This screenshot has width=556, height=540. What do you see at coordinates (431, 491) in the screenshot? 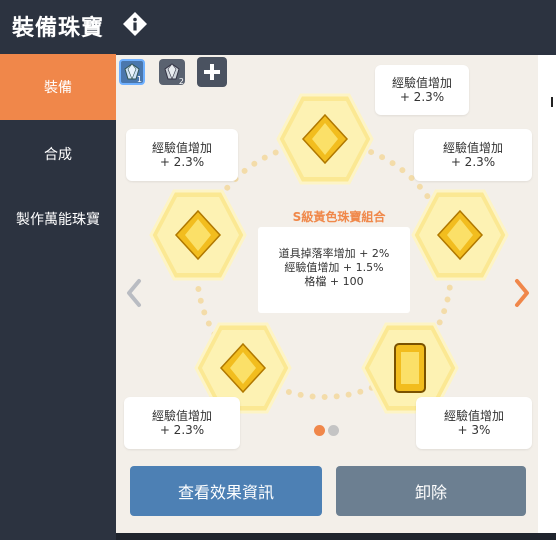
I see `unequip-button: 卸除` at bounding box center [431, 491].